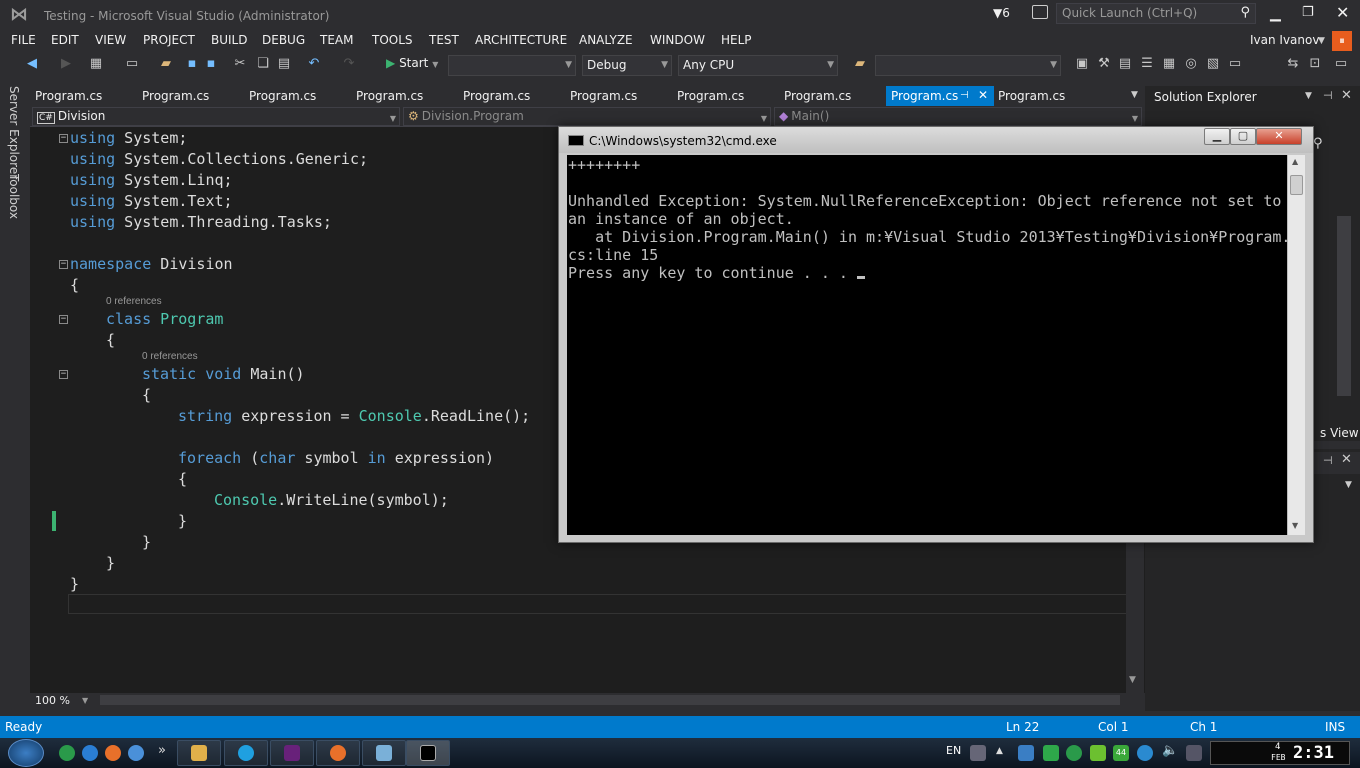  I want to click on toolbar-icon-4: ☰, so click(1147, 64).